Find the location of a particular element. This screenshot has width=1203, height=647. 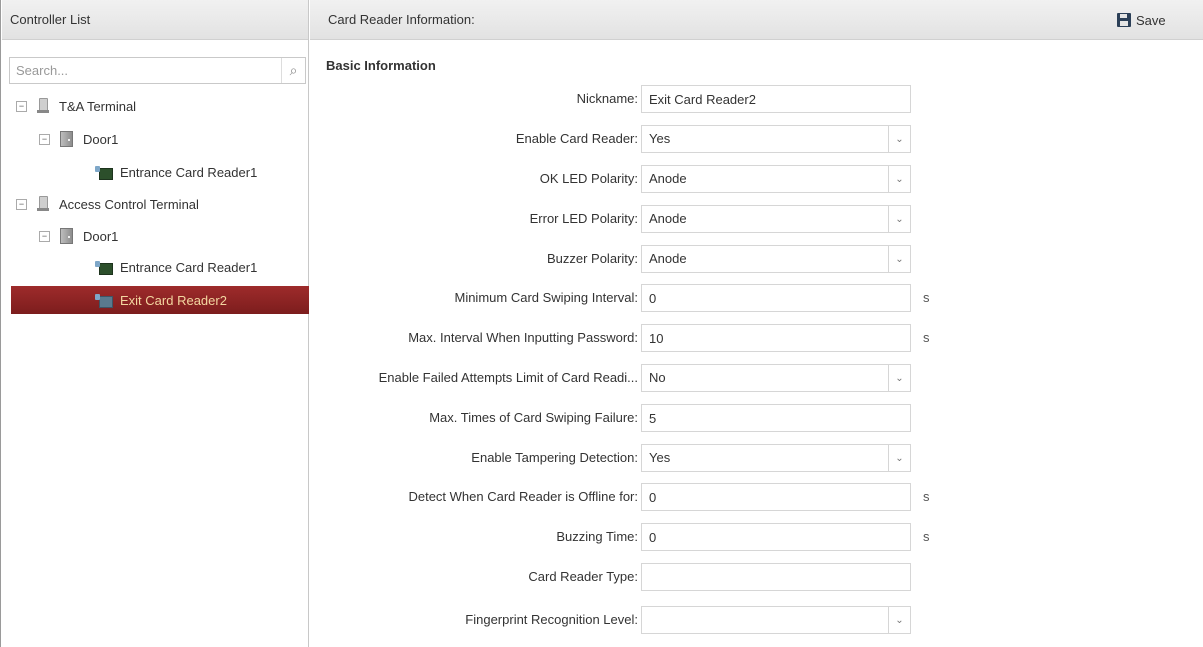

ok-led-polarity-row: OK LED Polarity: Anode ⌄ is located at coordinates (756, 179).